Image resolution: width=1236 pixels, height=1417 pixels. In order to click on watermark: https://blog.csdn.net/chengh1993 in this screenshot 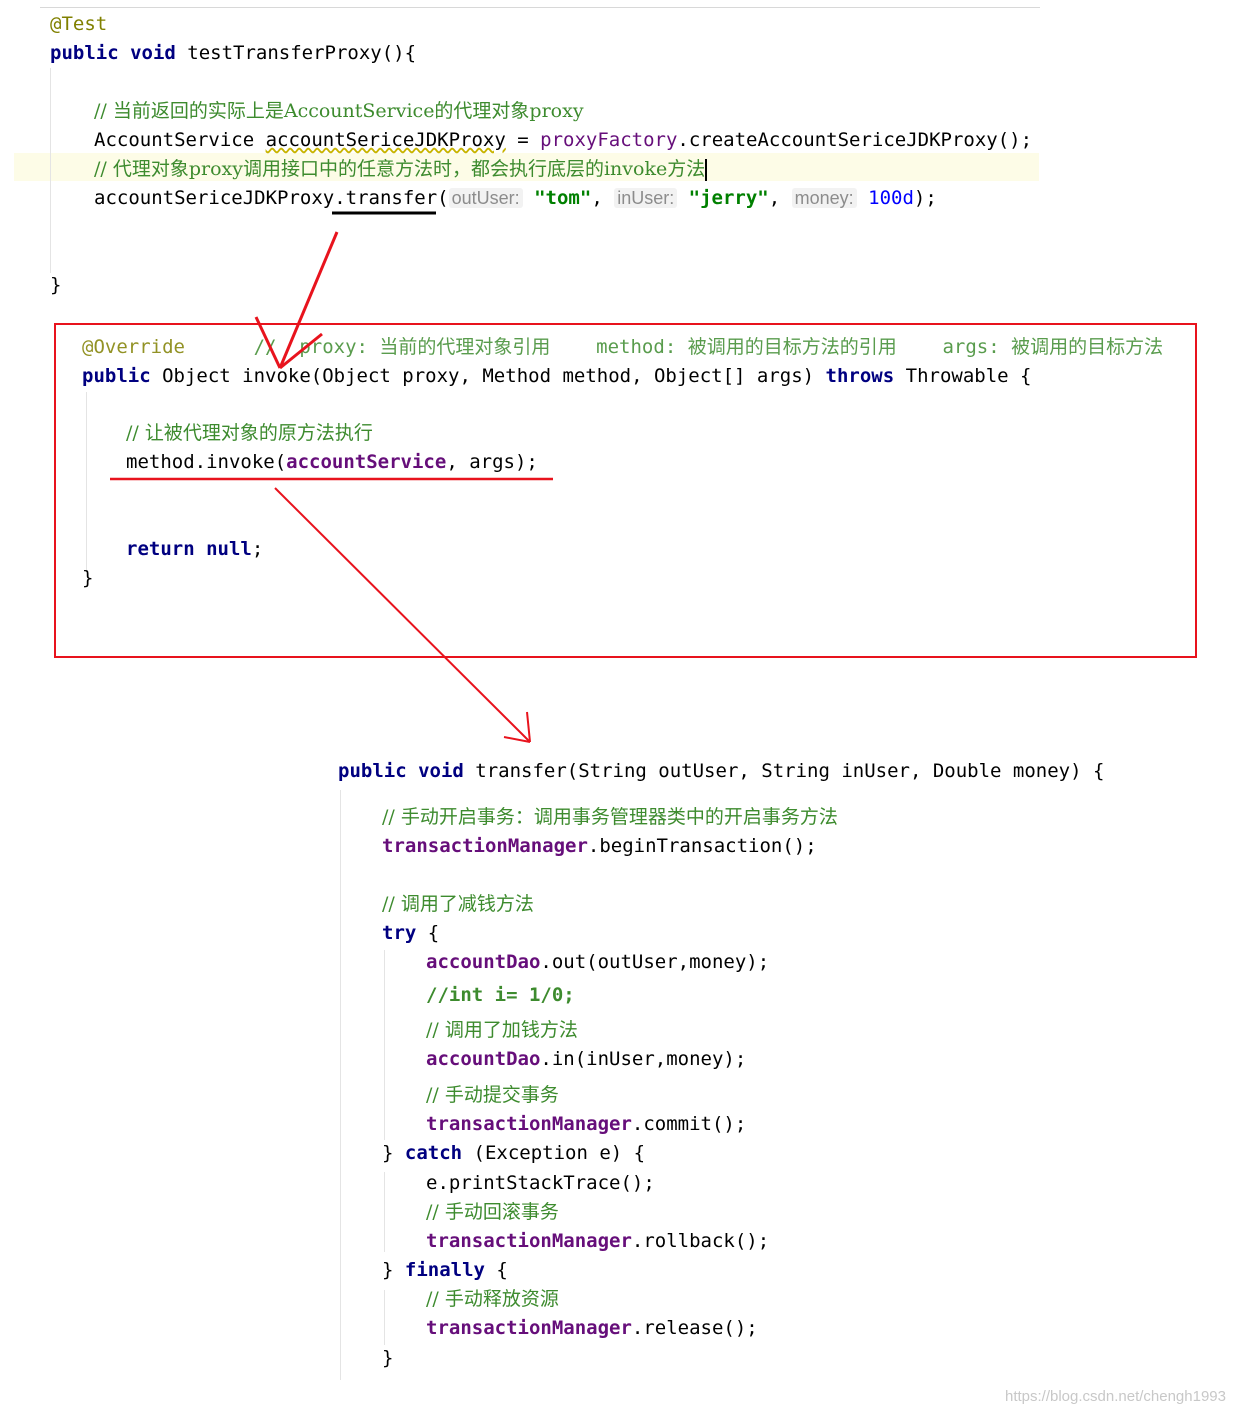, I will do `click(1115, 1396)`.